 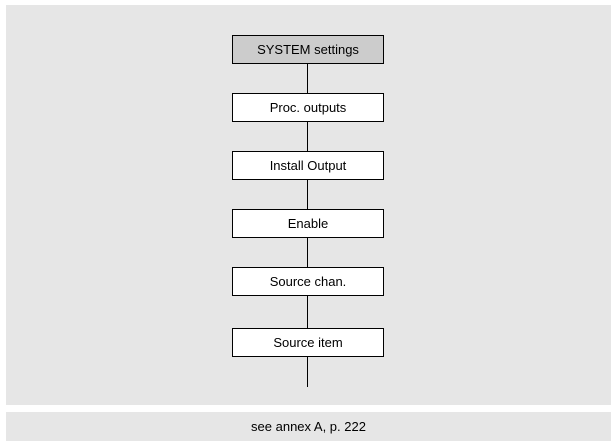 What do you see at coordinates (308, 223) in the screenshot?
I see `flow-node-enable: Enable` at bounding box center [308, 223].